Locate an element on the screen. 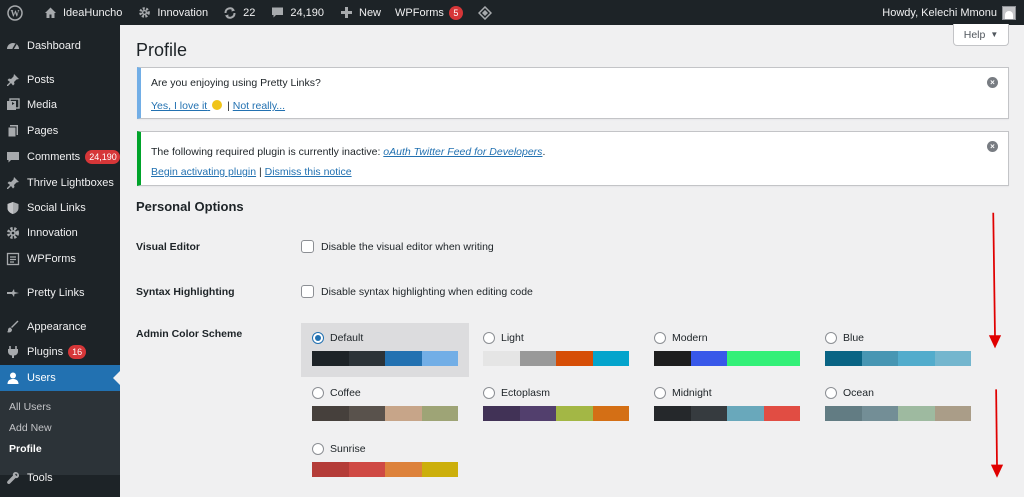  visual-editor-text: Disable the visual editor when writing is located at coordinates (407, 246).